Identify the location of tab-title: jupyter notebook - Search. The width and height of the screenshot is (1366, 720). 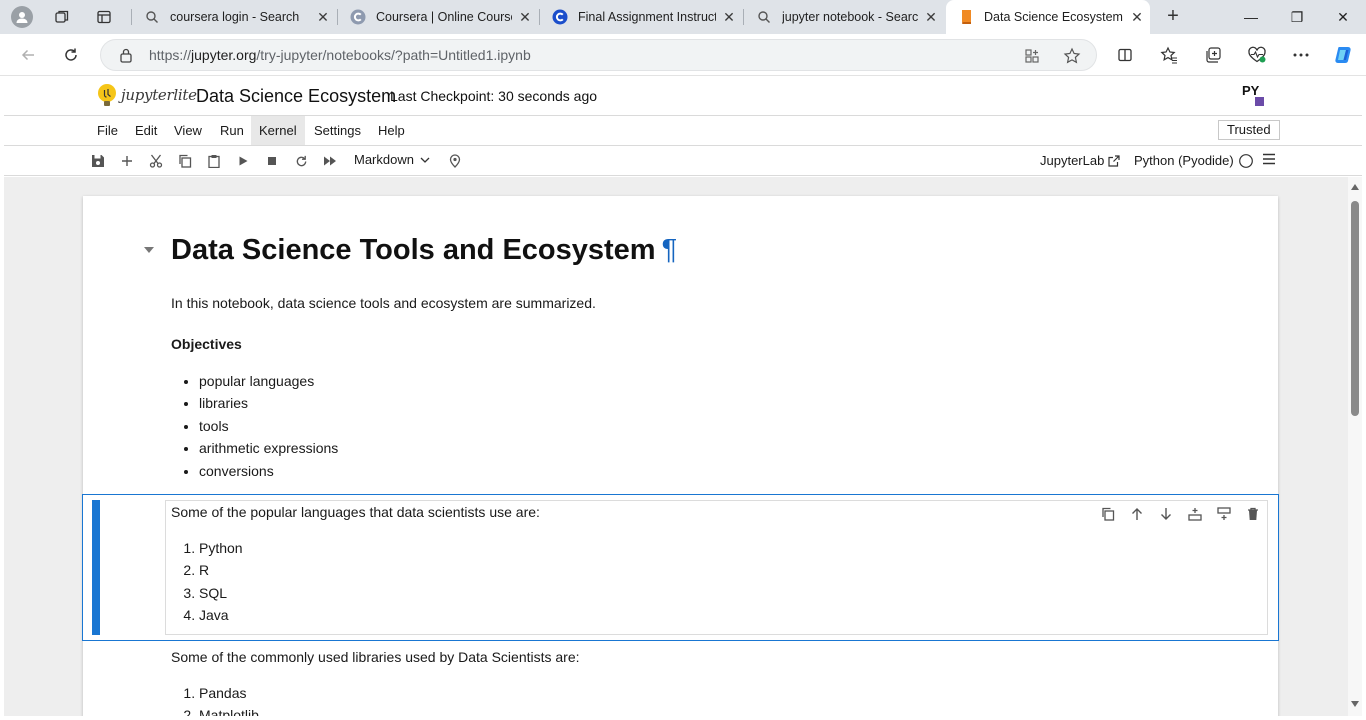
(850, 17).